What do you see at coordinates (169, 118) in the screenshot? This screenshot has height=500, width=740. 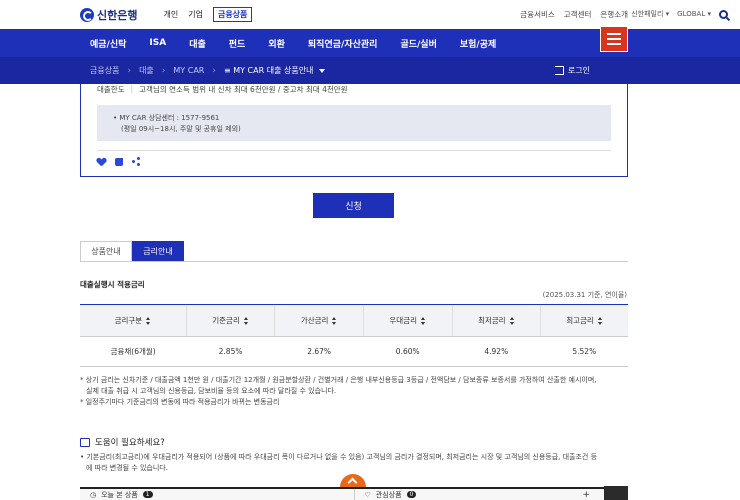 I see `contact-phone-text: MY CAR 상담센터 : 1577-9561` at bounding box center [169, 118].